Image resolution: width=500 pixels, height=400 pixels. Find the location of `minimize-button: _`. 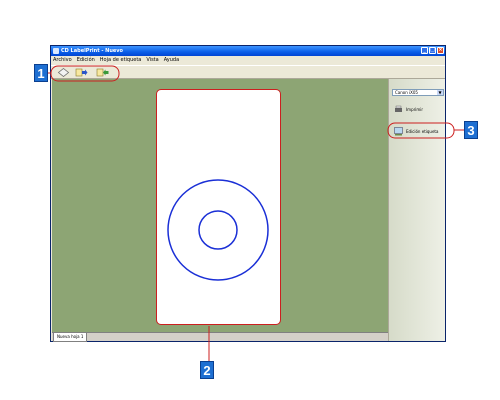

minimize-button: _ is located at coordinates (424, 50).